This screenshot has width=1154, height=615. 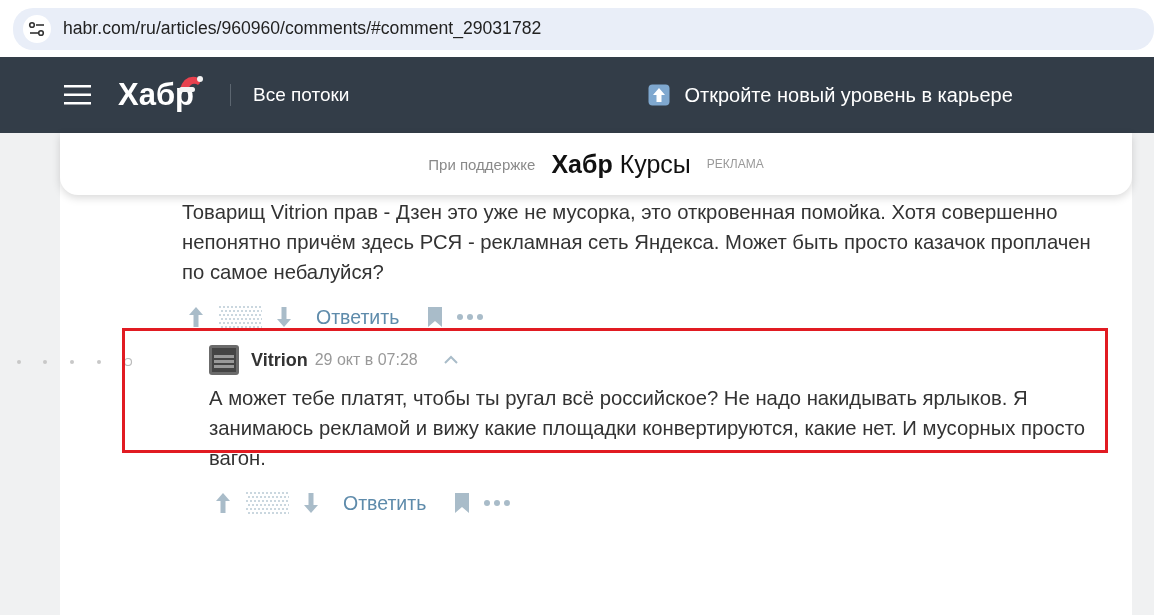 I want to click on avatar-icon, so click(x=224, y=360).